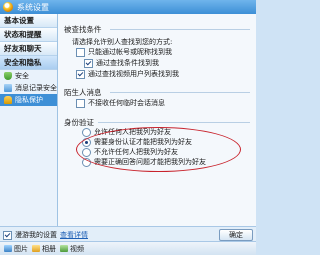 This screenshot has height=255, width=320. I want to click on app-logo-icon, so click(8, 7).